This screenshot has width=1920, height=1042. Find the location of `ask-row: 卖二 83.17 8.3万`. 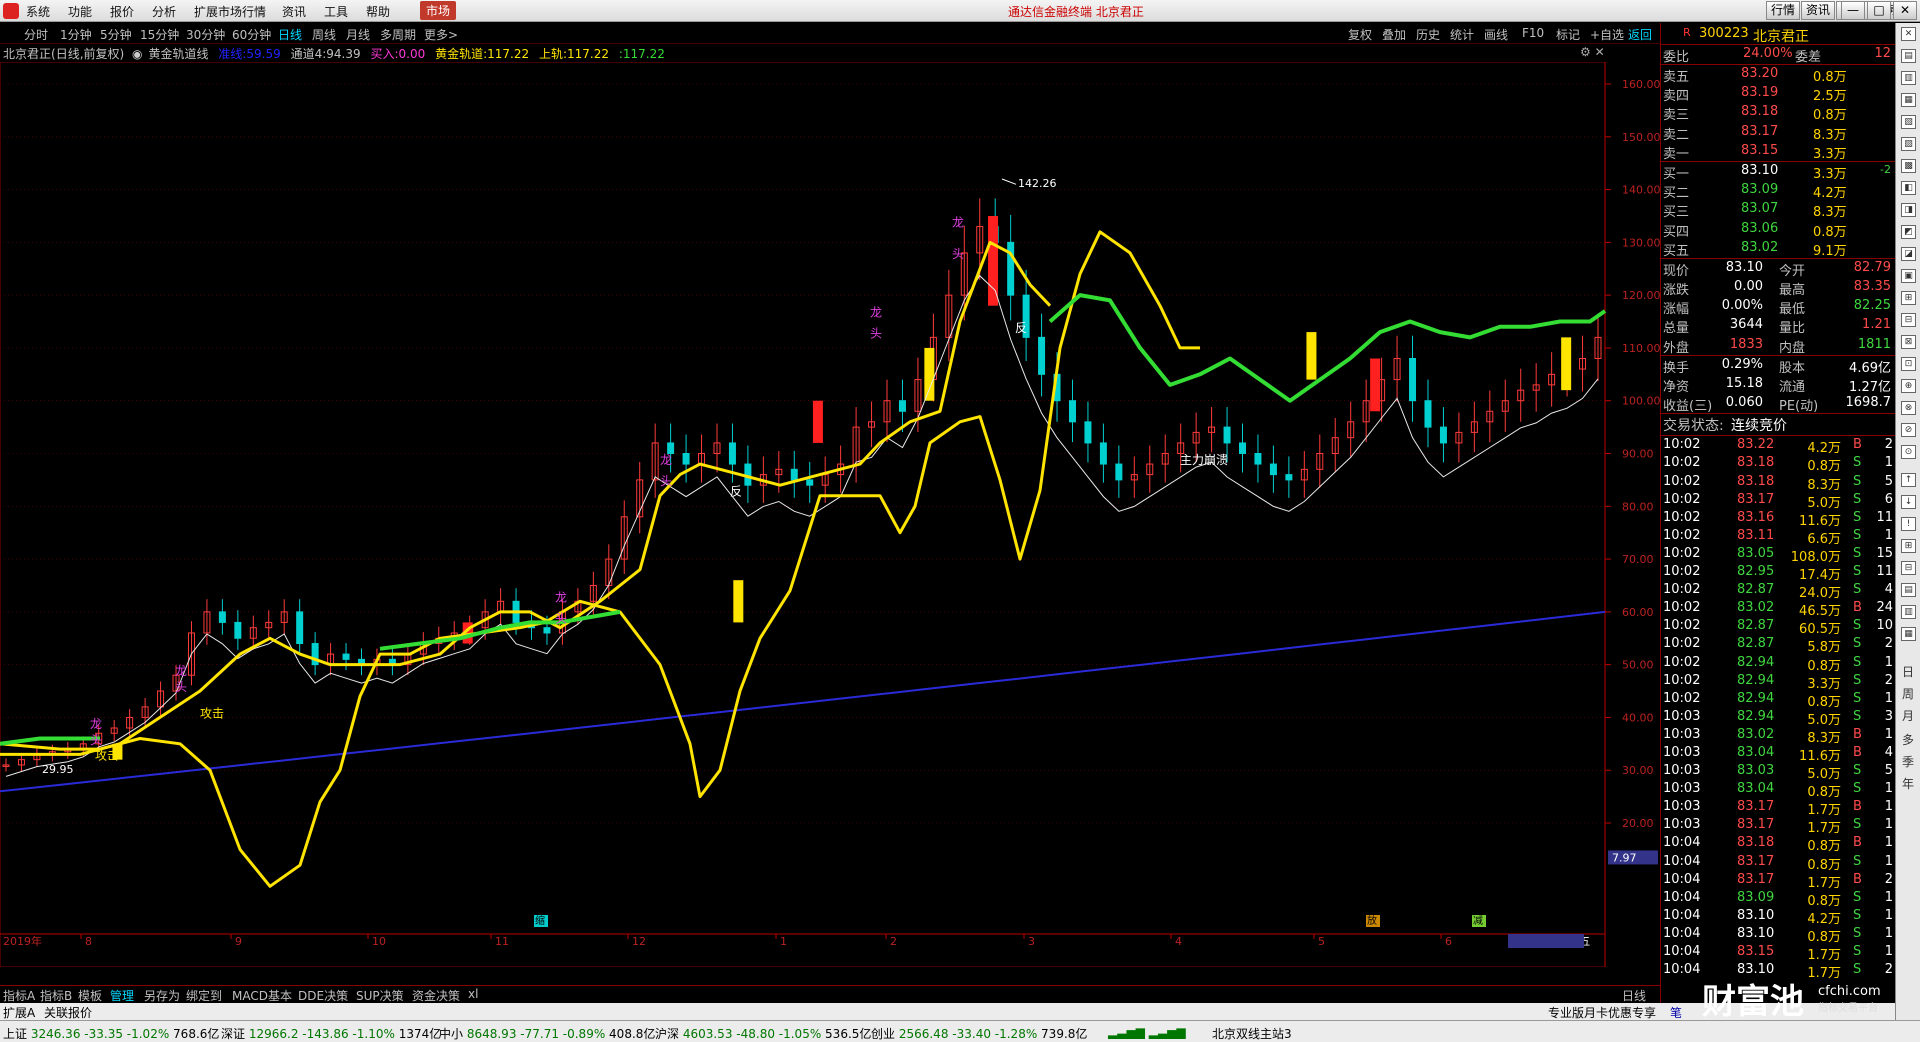

ask-row: 卖二 83.17 8.3万 is located at coordinates (1778, 133).